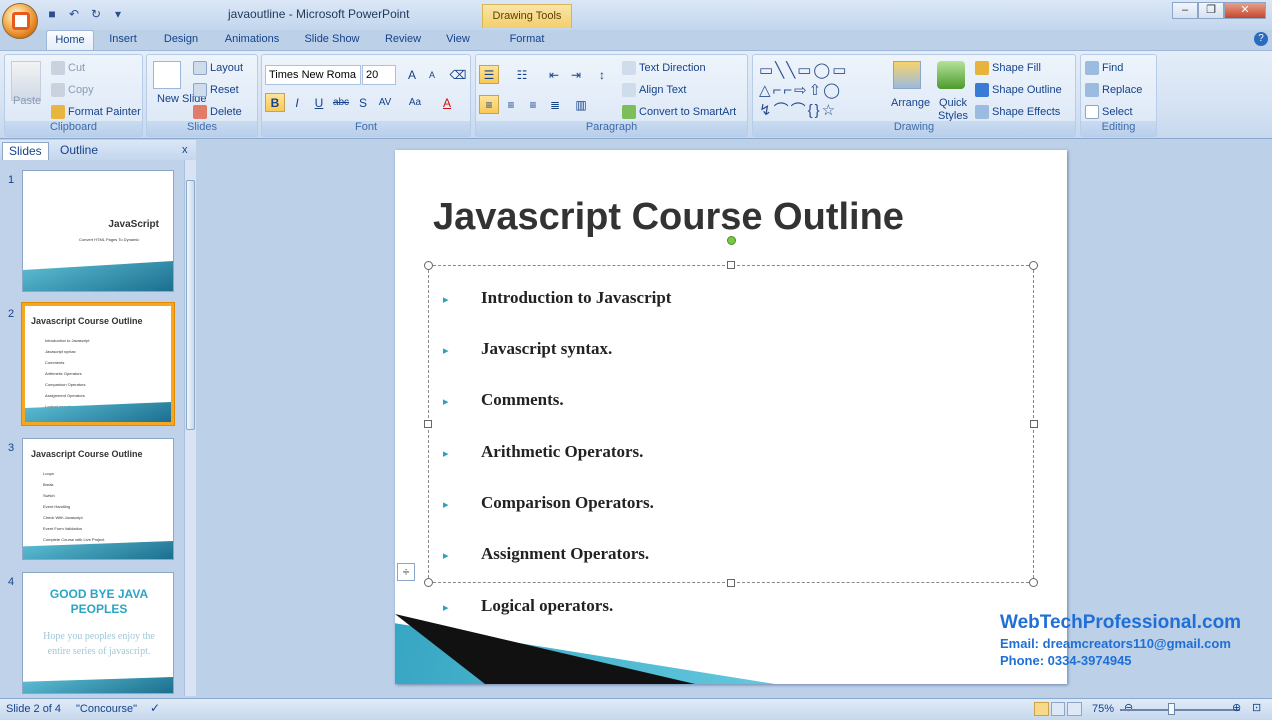 The height and width of the screenshot is (720, 1272). I want to click on cut-button: Cut, so click(68, 68).